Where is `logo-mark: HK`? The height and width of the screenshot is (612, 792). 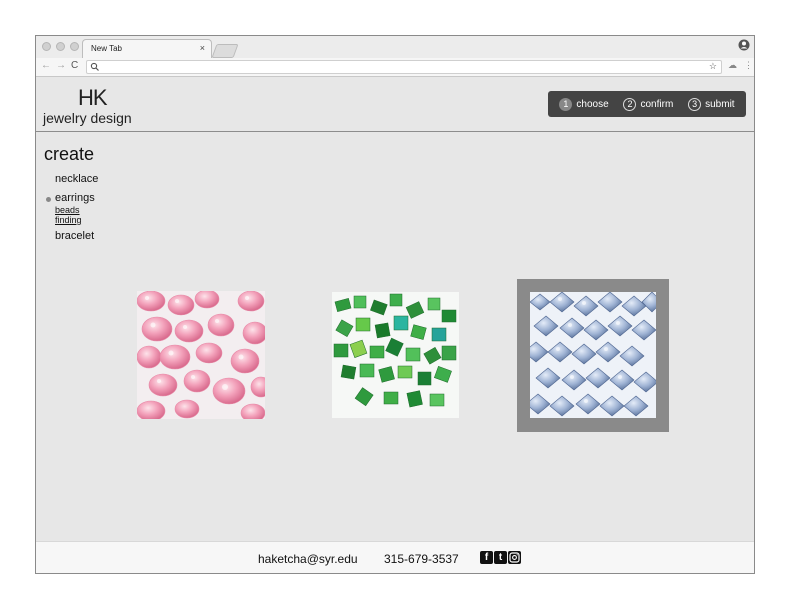 logo-mark: HK is located at coordinates (93, 98).